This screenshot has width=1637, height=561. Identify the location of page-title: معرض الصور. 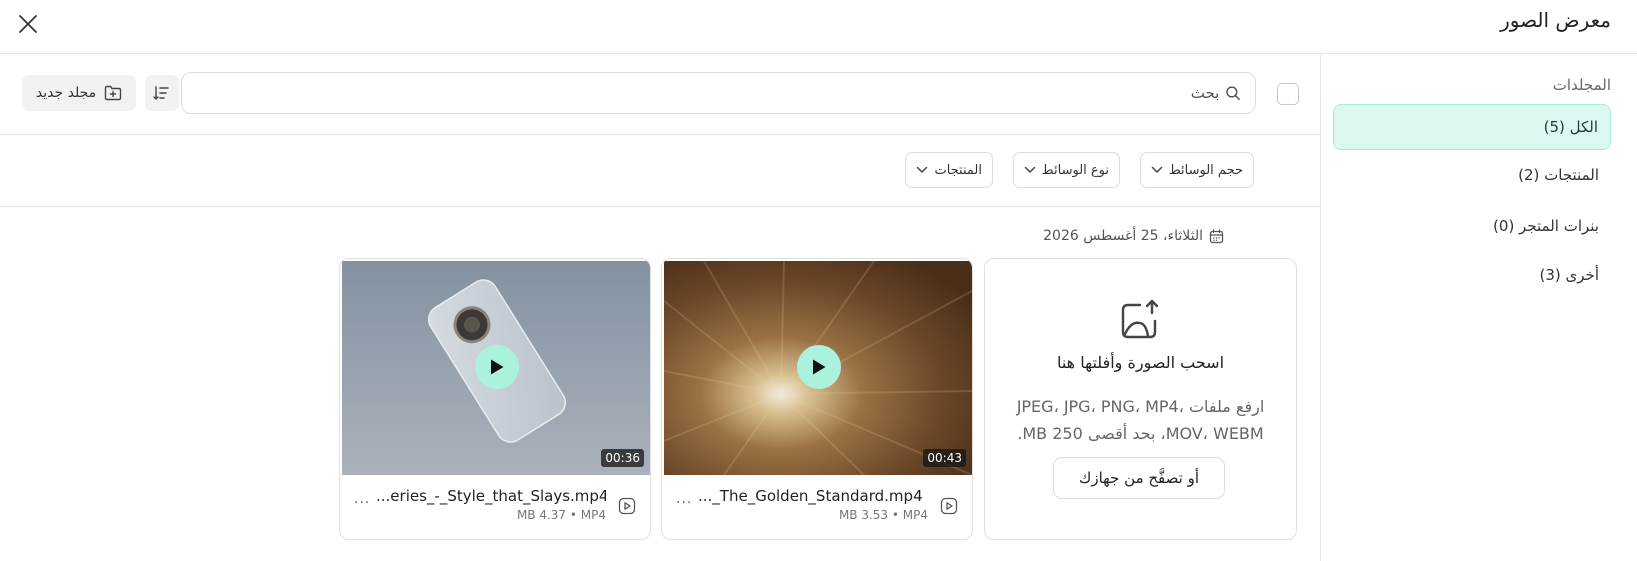
(1555, 20).